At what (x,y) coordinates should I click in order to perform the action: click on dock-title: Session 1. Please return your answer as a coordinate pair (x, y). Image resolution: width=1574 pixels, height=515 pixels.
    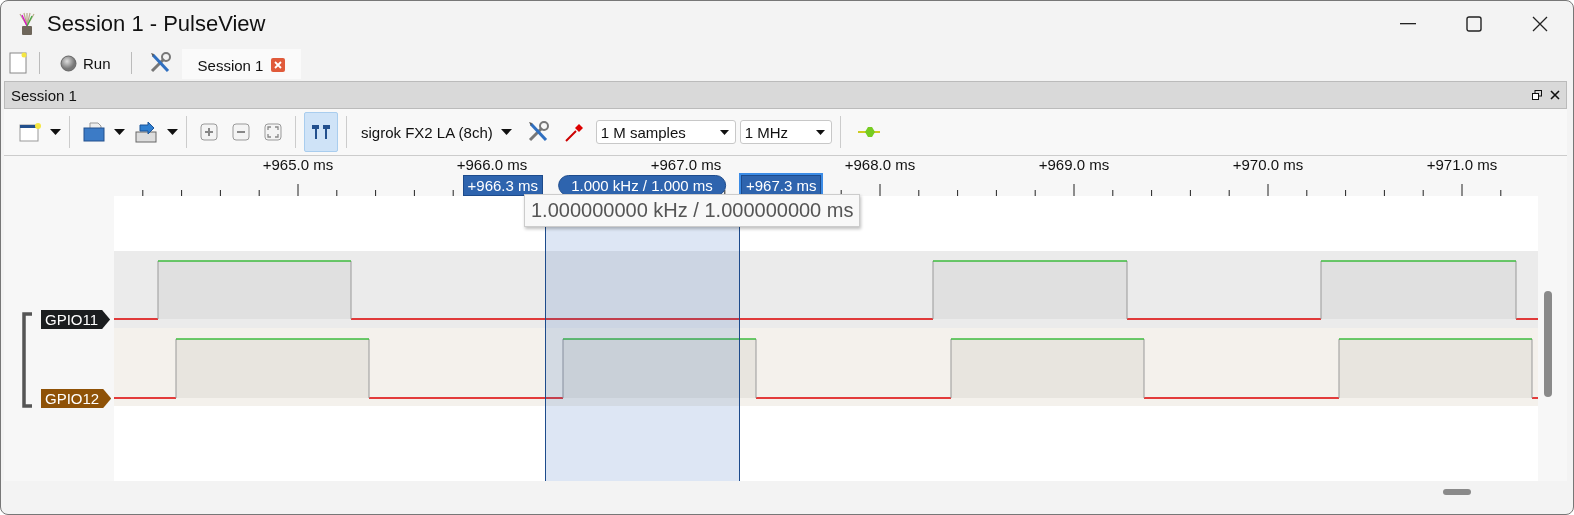
    Looking at the image, I should click on (44, 95).